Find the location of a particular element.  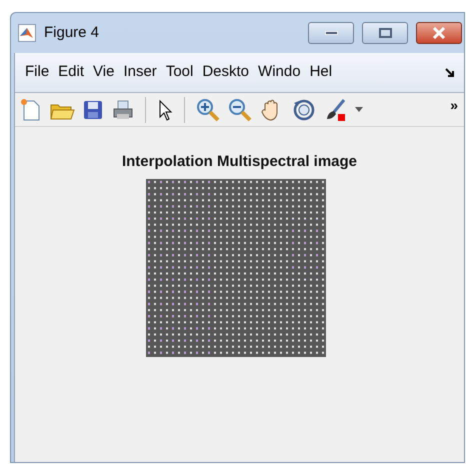

menu-overflow-icon is located at coordinates (450, 72).